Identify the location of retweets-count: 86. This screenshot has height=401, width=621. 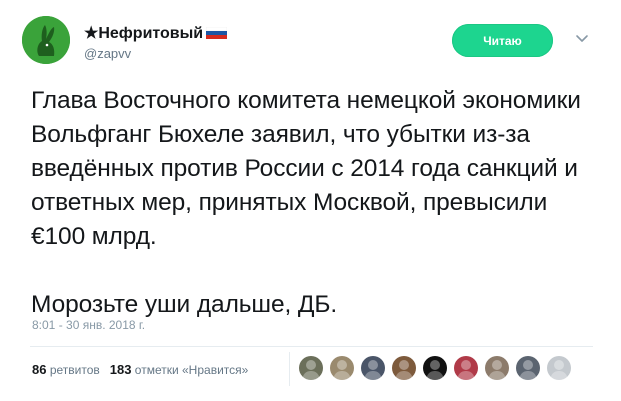
(39, 369).